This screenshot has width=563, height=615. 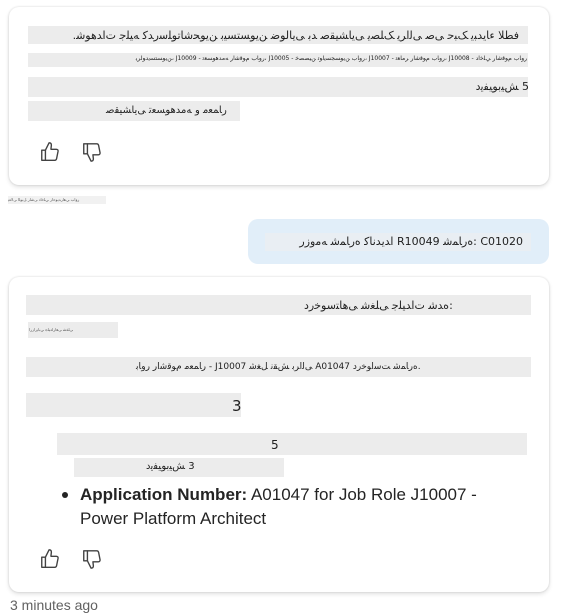 What do you see at coordinates (54, 605) in the screenshot?
I see `message-timestamp: 3 minutes ago` at bounding box center [54, 605].